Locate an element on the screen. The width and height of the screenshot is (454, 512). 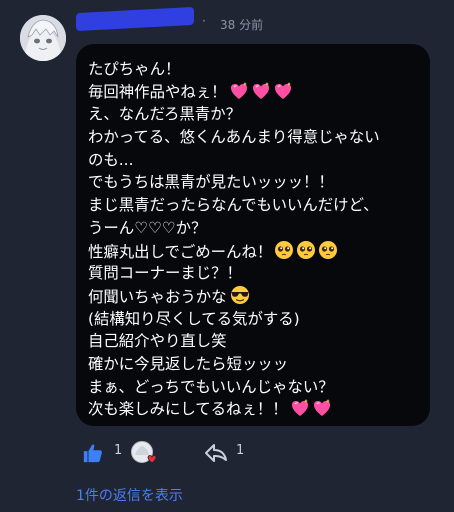
post-time: 38 分前 is located at coordinates (242, 25).